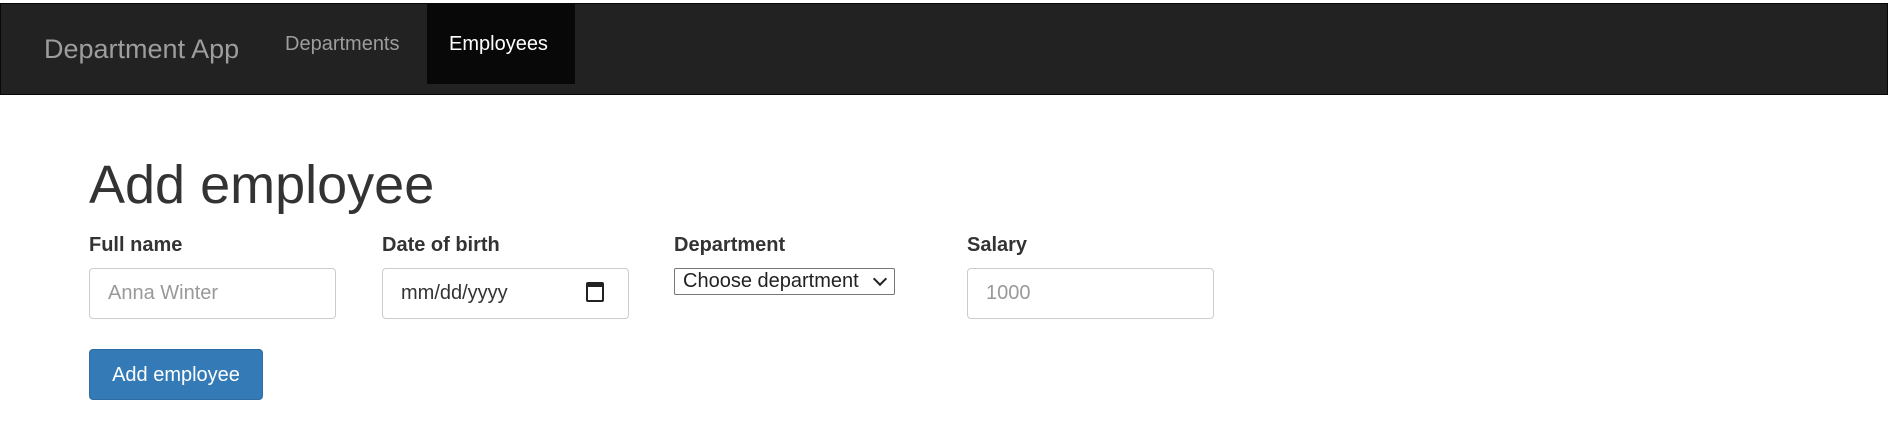 The image size is (1890, 423). I want to click on navbar-brand: Department App, so click(141, 49).